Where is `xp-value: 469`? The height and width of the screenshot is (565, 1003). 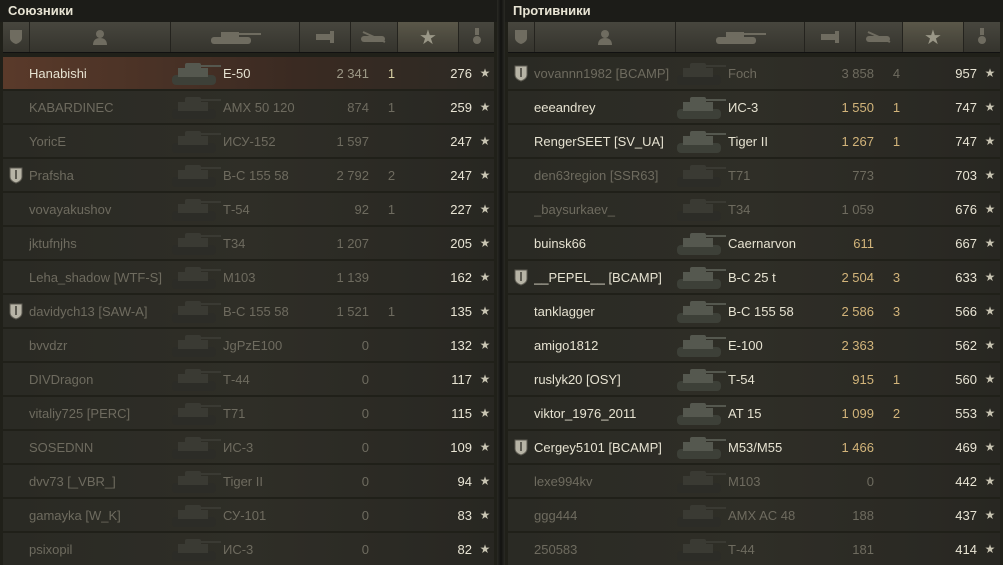 xp-value: 469 is located at coordinates (966, 447).